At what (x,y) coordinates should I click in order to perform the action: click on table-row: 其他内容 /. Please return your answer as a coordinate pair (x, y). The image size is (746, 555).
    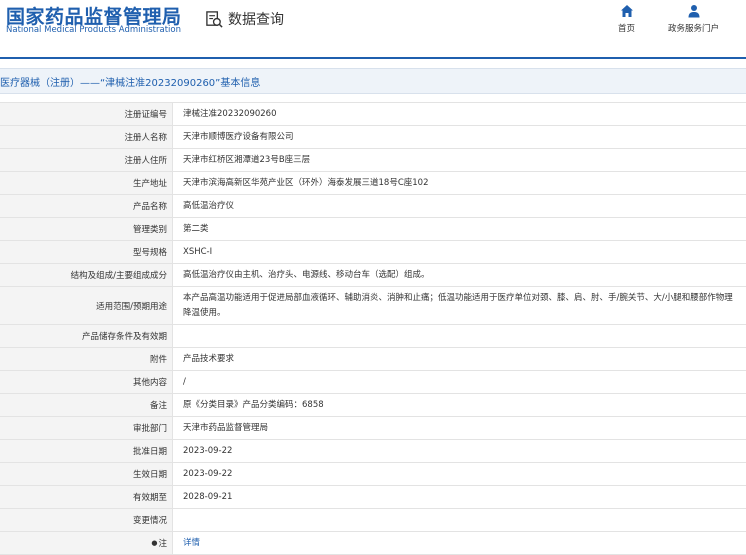
    Looking at the image, I should click on (373, 382).